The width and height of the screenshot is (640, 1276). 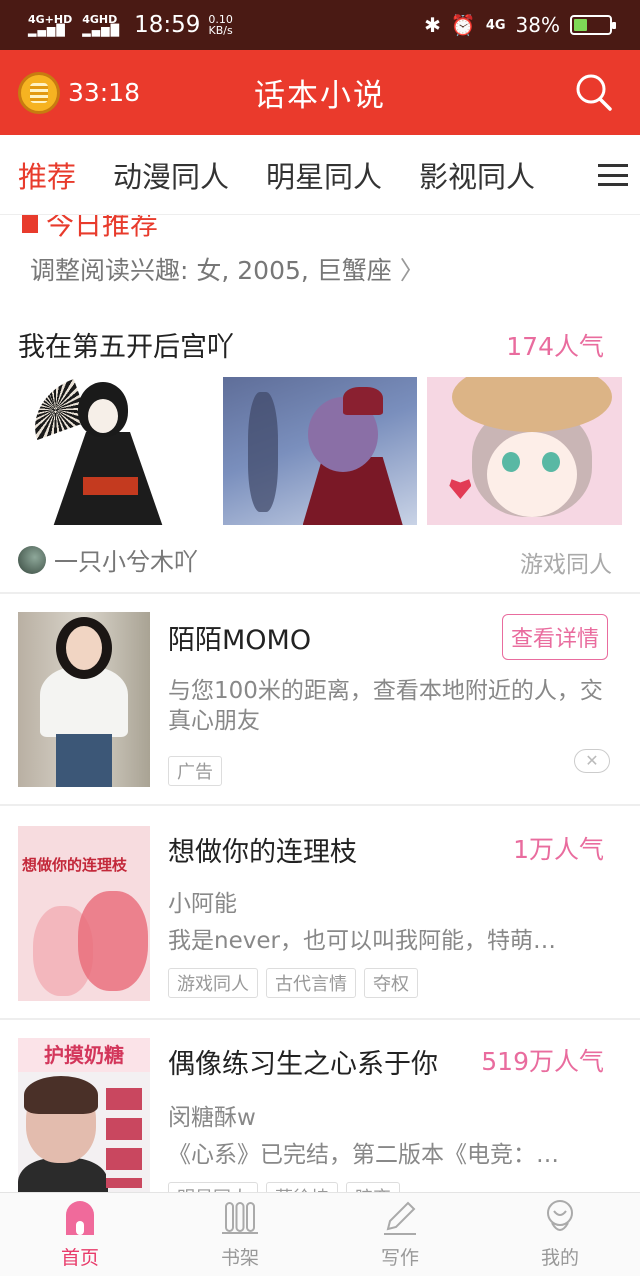 What do you see at coordinates (213, 1187) in the screenshot?
I see `book-tag: 明星同人` at bounding box center [213, 1187].